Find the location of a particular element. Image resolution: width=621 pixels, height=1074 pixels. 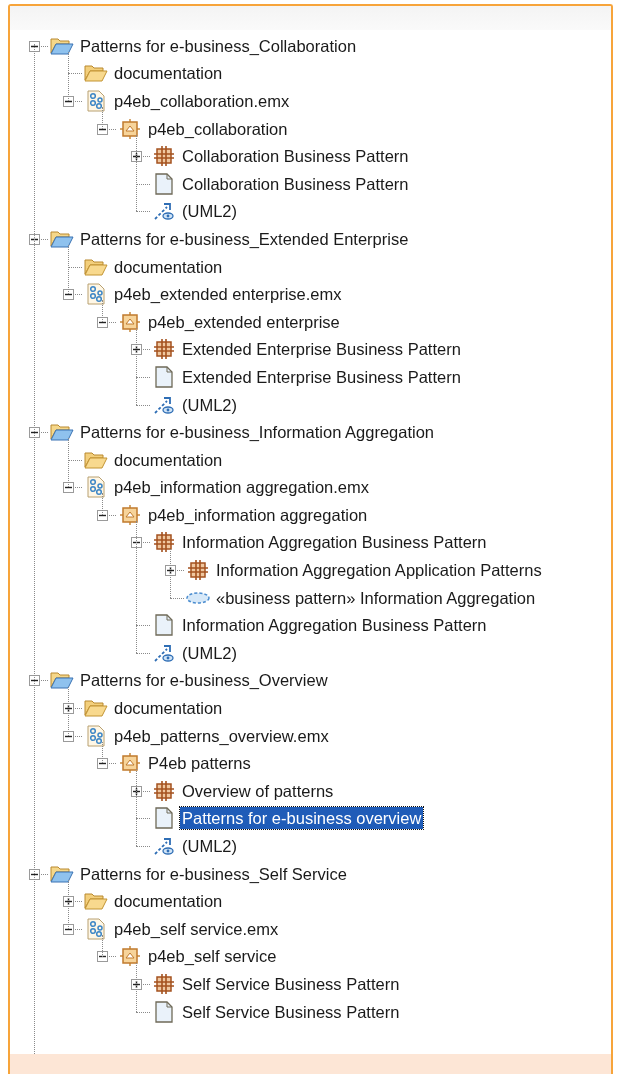

dashed-ellipse-icon is located at coordinates (198, 597).